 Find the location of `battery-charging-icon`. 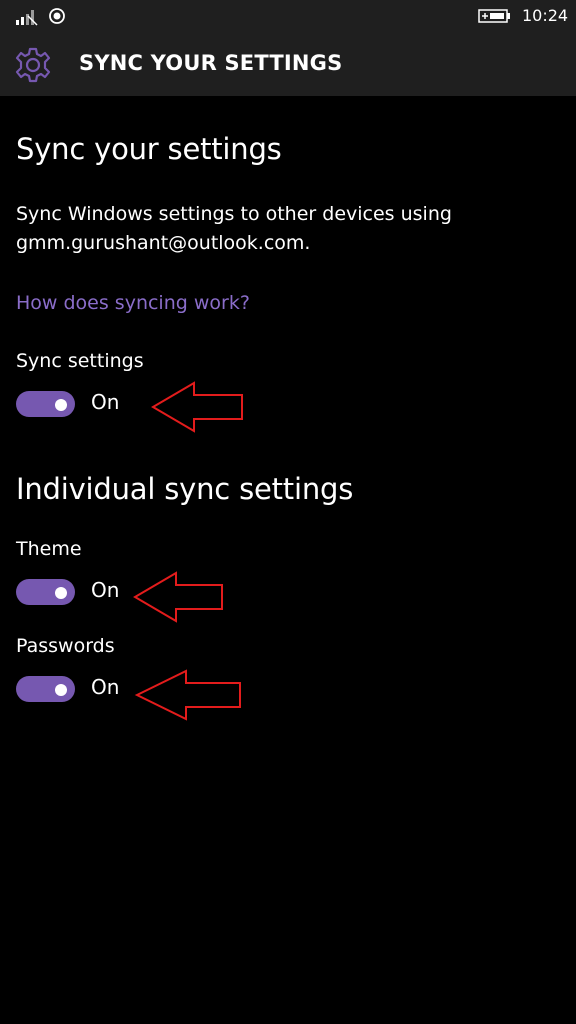

battery-charging-icon is located at coordinates (494, 16).